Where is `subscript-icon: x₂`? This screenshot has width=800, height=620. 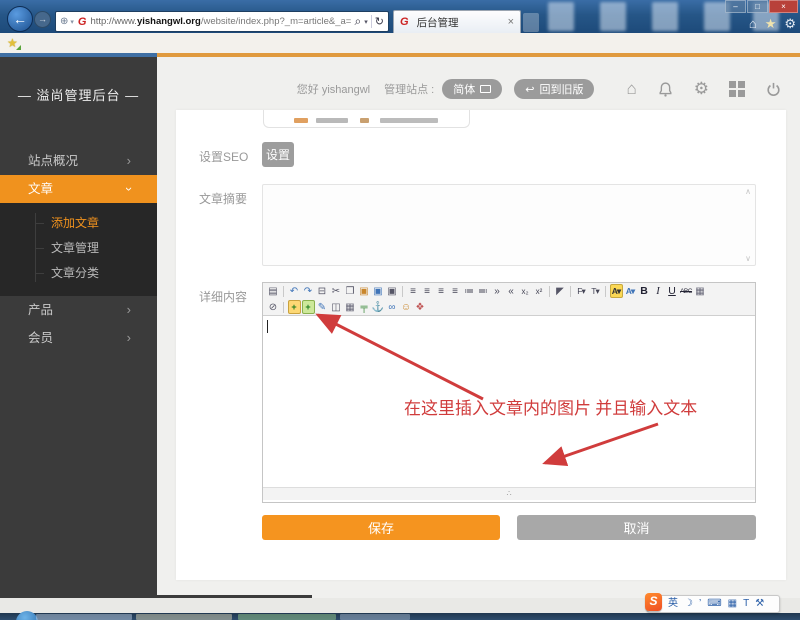 subscript-icon: x₂ is located at coordinates (525, 291).